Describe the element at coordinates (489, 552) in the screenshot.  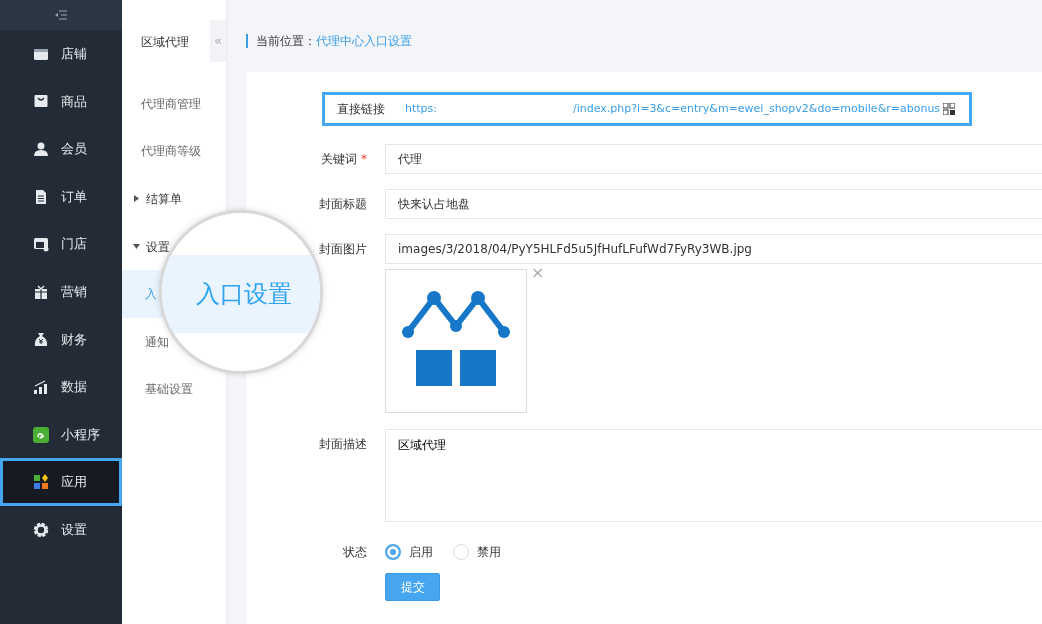
I see `radio-label: 禁用` at that location.